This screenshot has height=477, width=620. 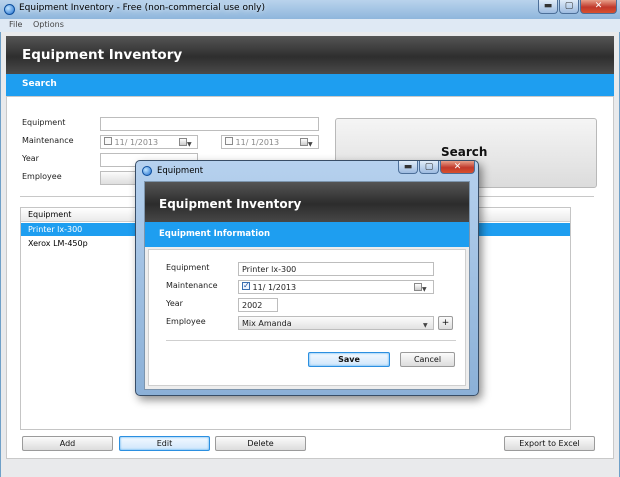 I want to click on cancel-button: Cancel, so click(x=427, y=359).